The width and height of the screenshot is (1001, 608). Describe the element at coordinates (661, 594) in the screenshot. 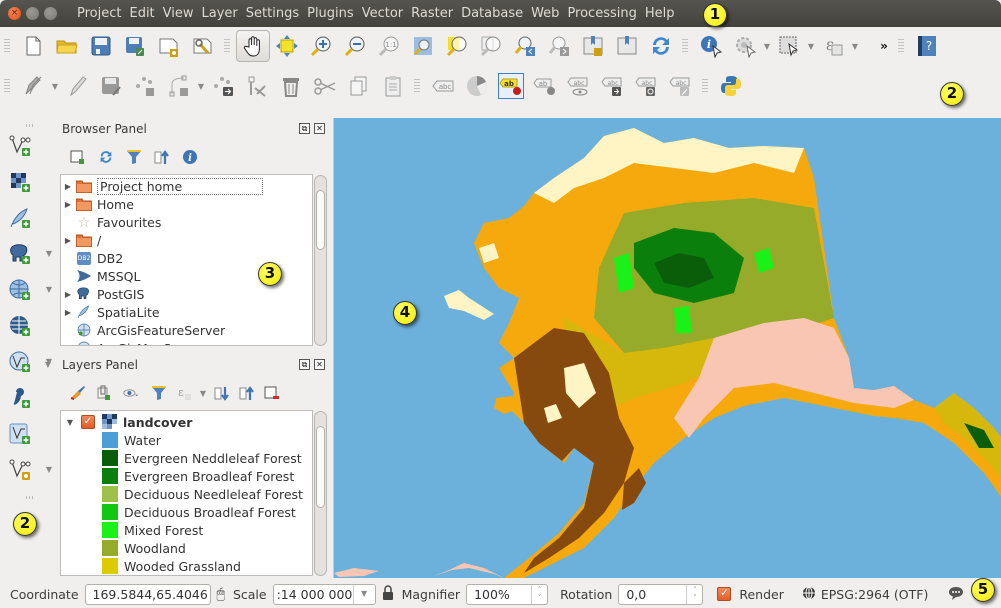

I see `rotation-spinbox: 0,0 ˄ ˅` at that location.